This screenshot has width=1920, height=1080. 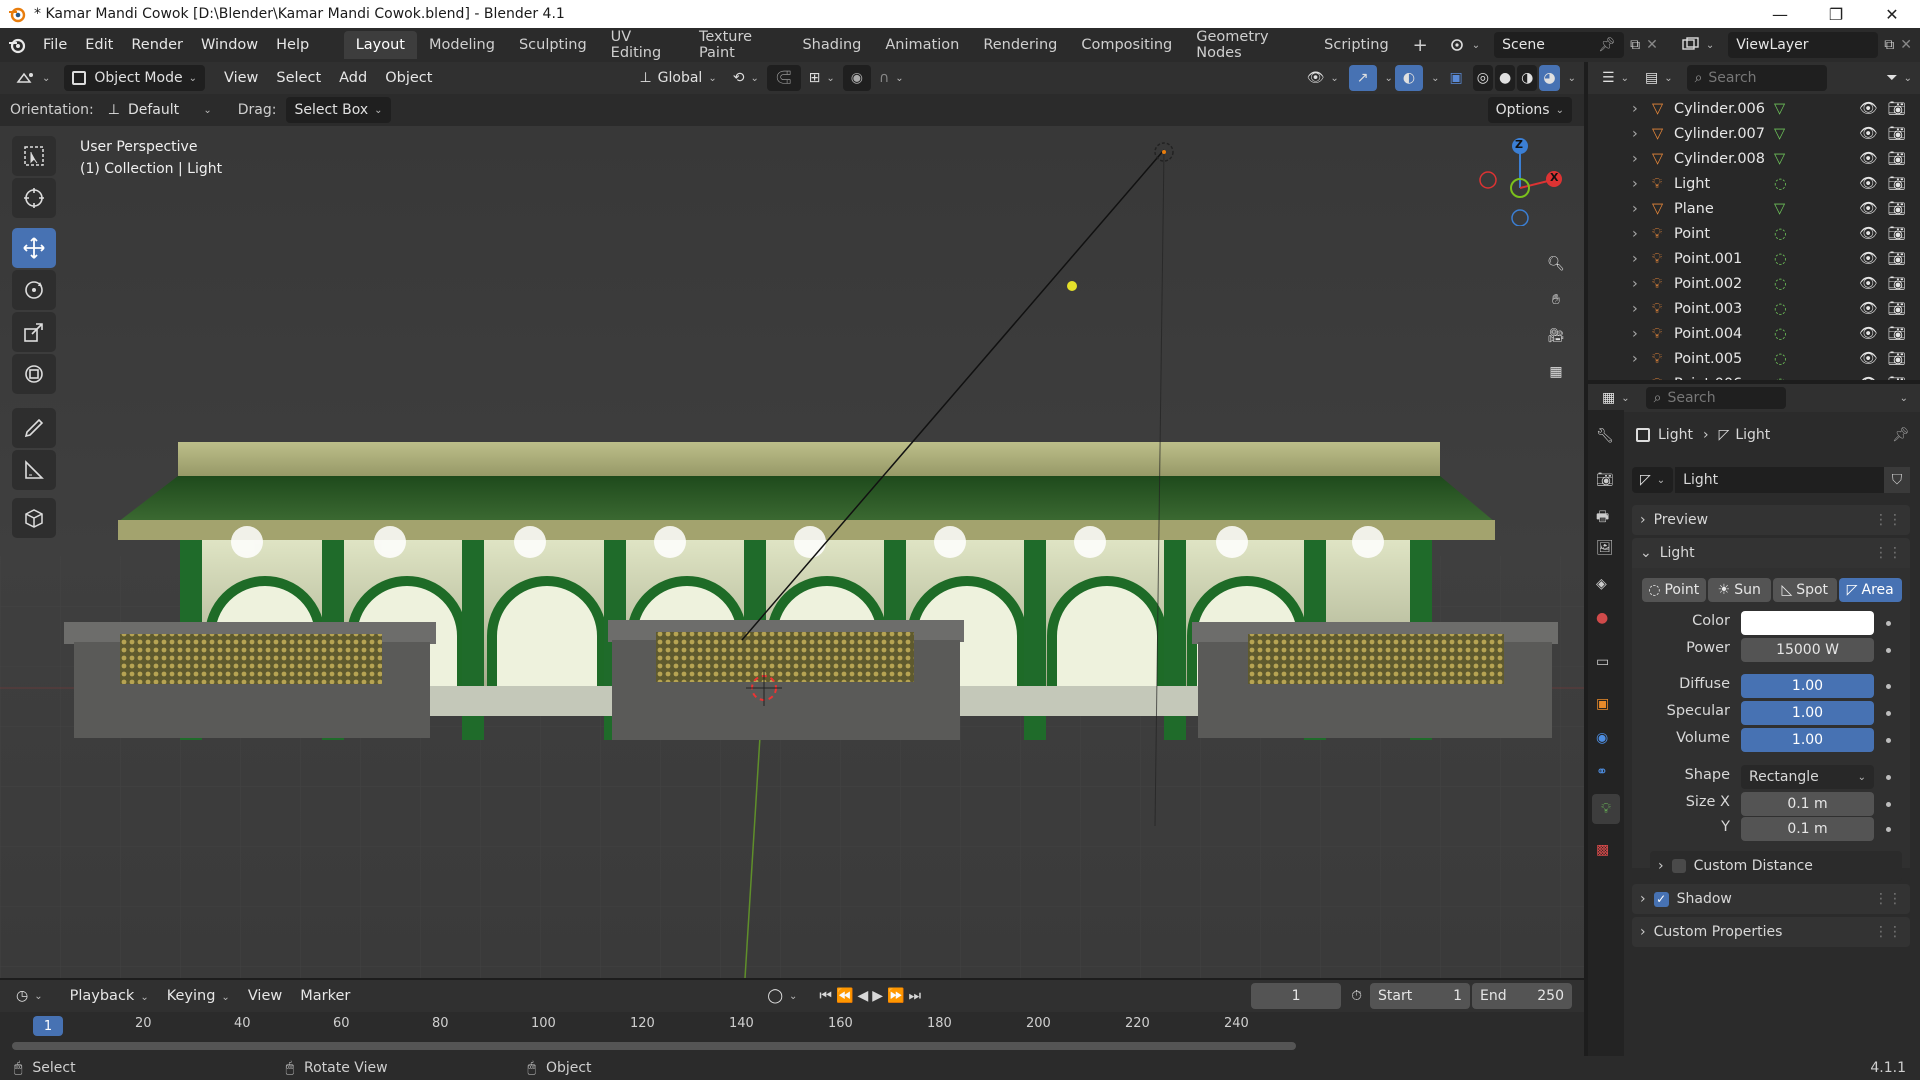 I want to click on size-x-keyframe-dot, so click(x=1888, y=804).